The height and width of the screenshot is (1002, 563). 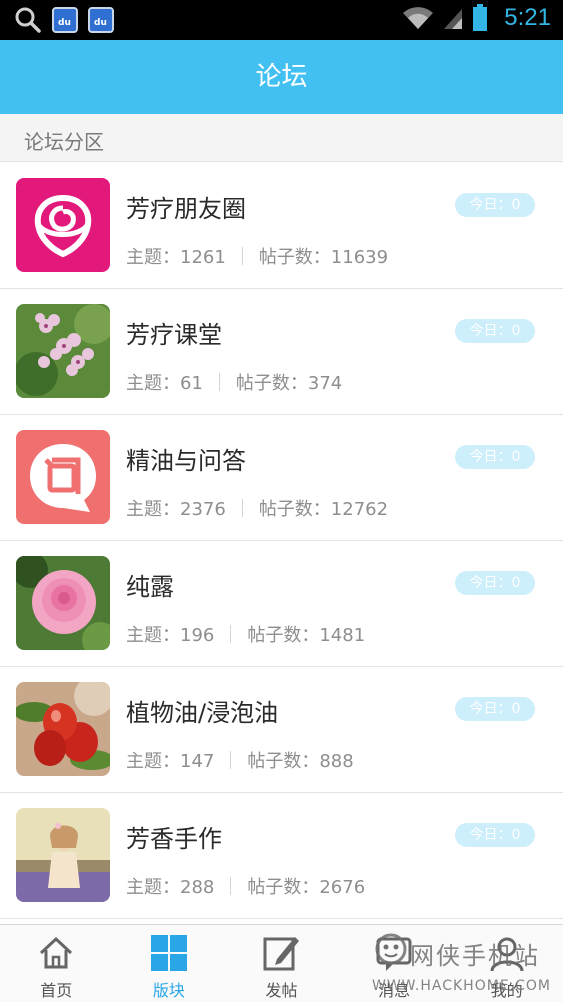 What do you see at coordinates (186, 461) in the screenshot?
I see `forum-name: 精油与问答` at bounding box center [186, 461].